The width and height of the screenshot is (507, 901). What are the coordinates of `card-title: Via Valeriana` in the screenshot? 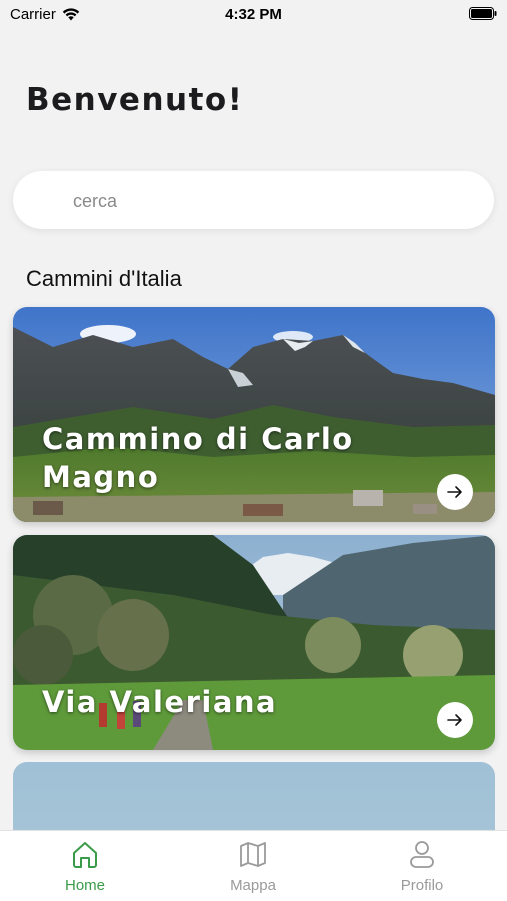 It's located at (160, 702).